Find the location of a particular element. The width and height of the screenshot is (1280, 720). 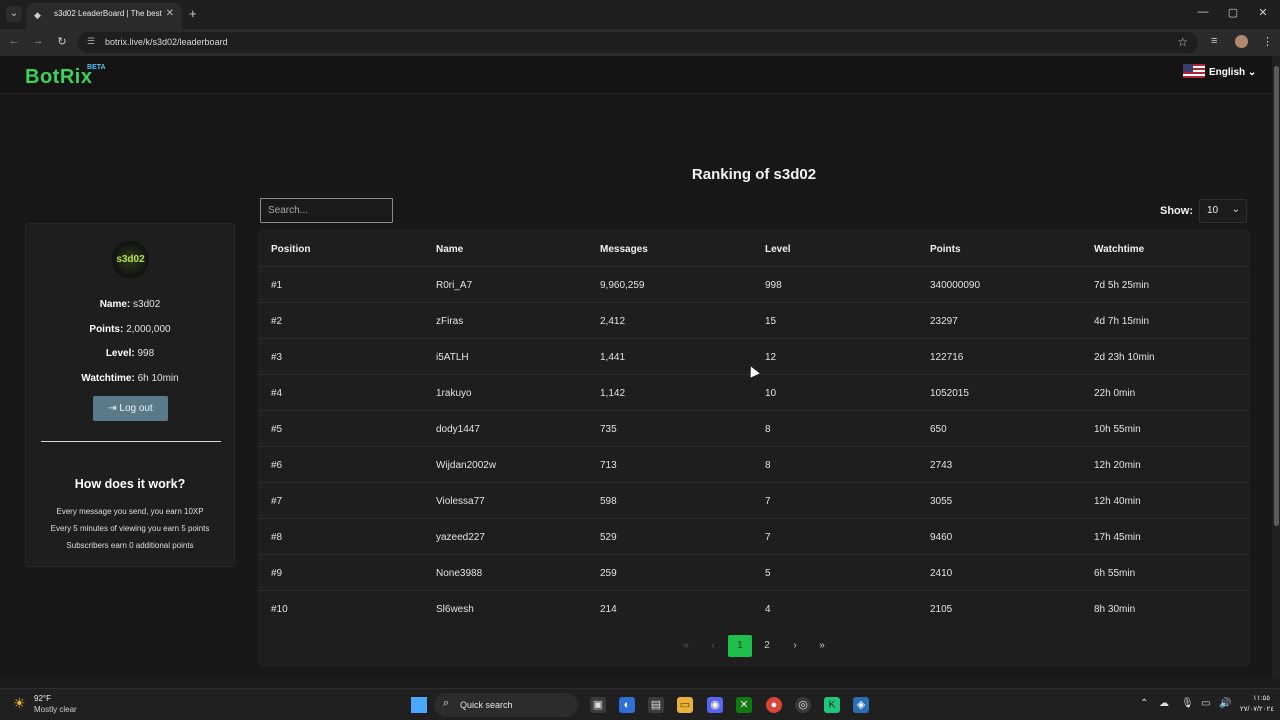

cell-position: #1 is located at coordinates (277, 285).